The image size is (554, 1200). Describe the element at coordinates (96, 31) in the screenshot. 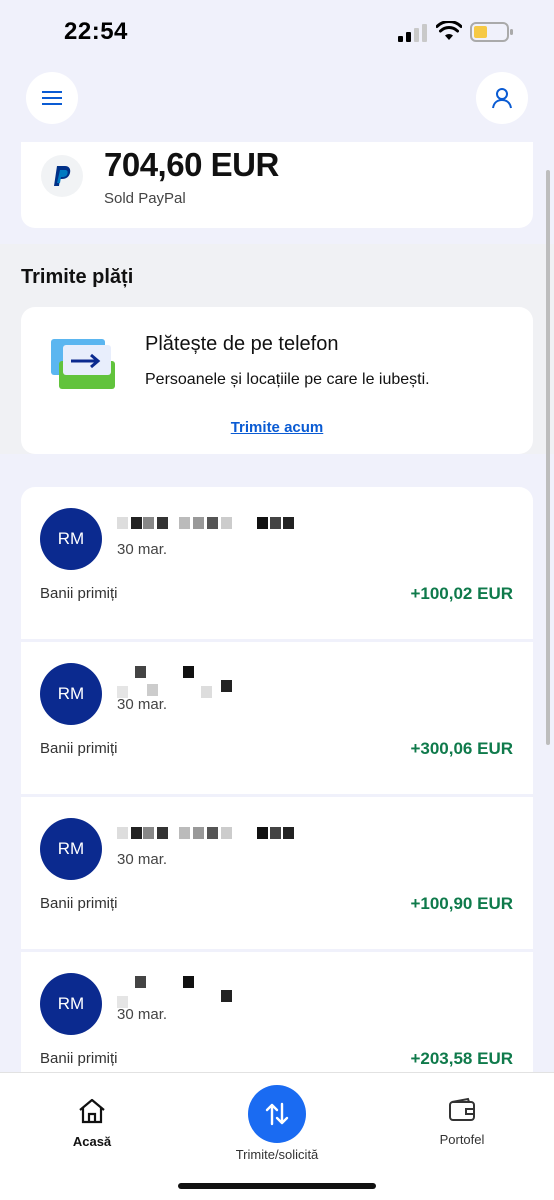

I see `status-time: 22:54` at that location.